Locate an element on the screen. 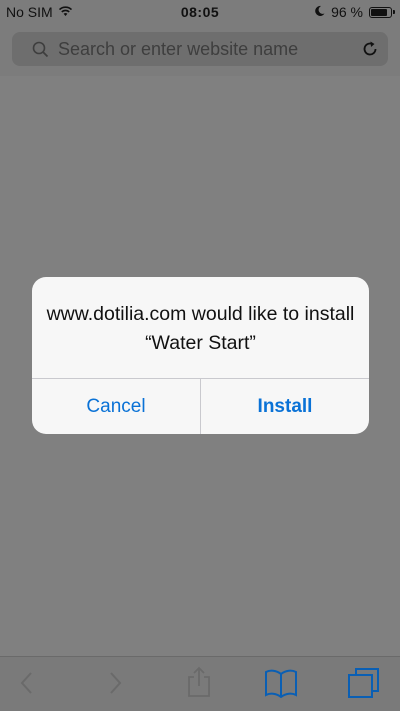 This screenshot has height=711, width=400. battery-icon is located at coordinates (382, 12).